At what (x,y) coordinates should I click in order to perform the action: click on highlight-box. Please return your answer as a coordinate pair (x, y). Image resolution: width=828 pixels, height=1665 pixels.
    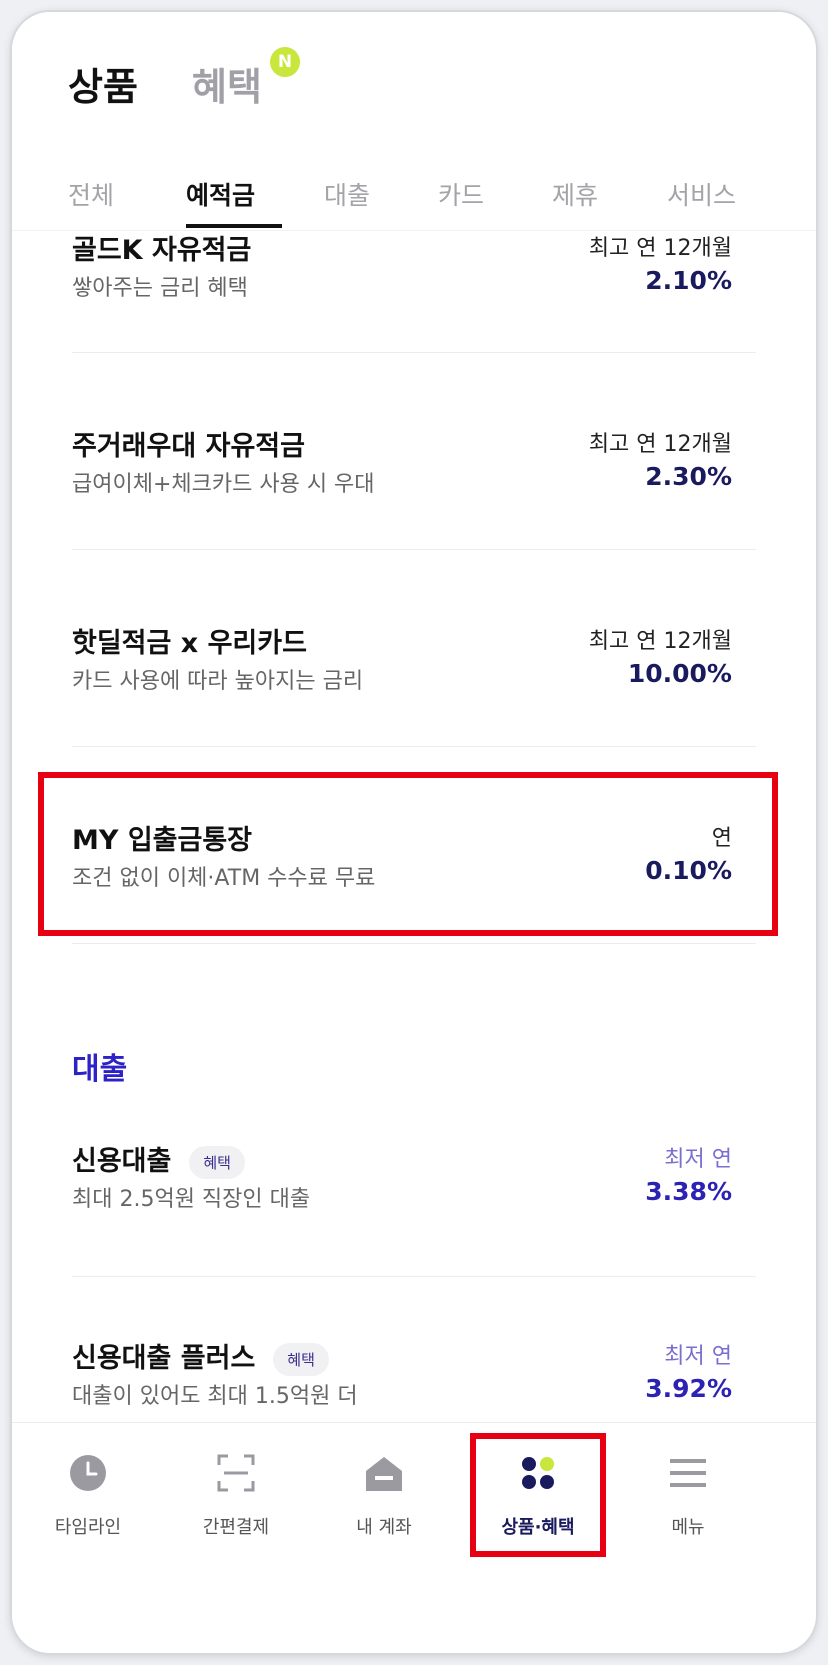
    Looking at the image, I should click on (408, 854).